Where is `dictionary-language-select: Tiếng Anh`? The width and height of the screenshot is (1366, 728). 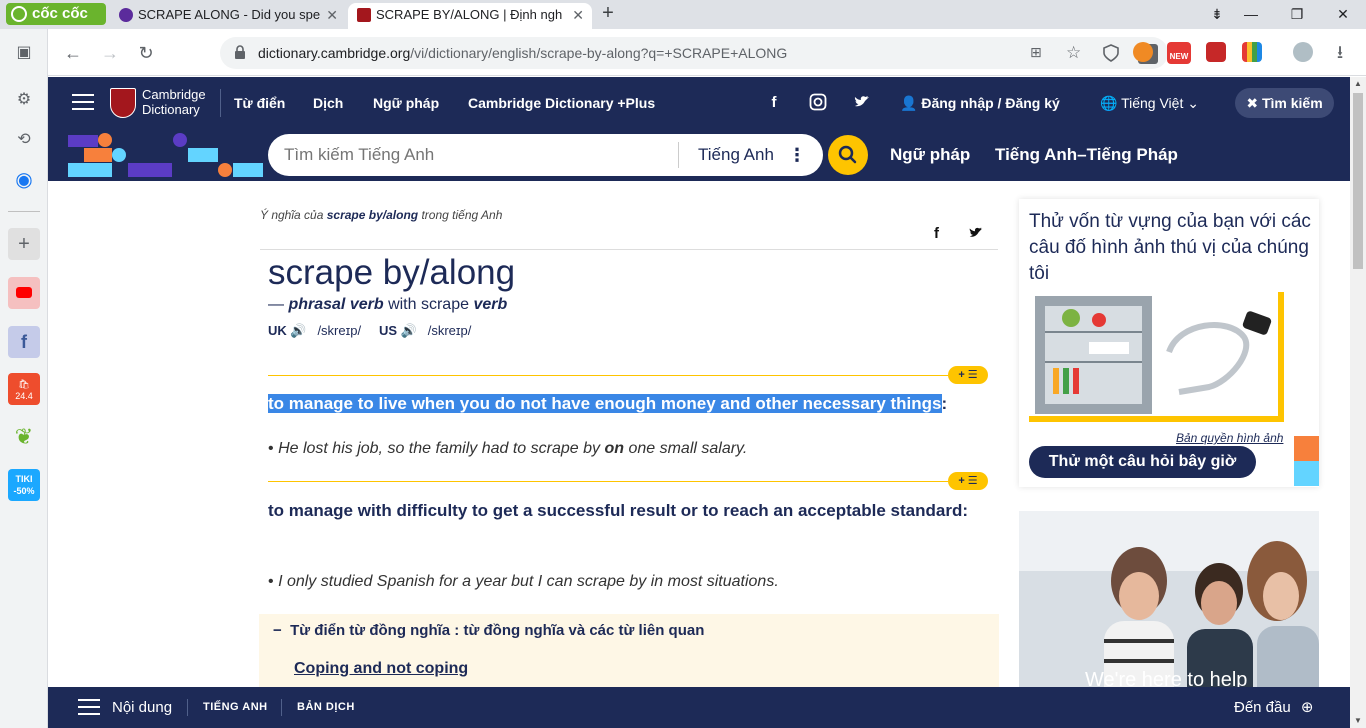 dictionary-language-select: Tiếng Anh is located at coordinates (736, 155).